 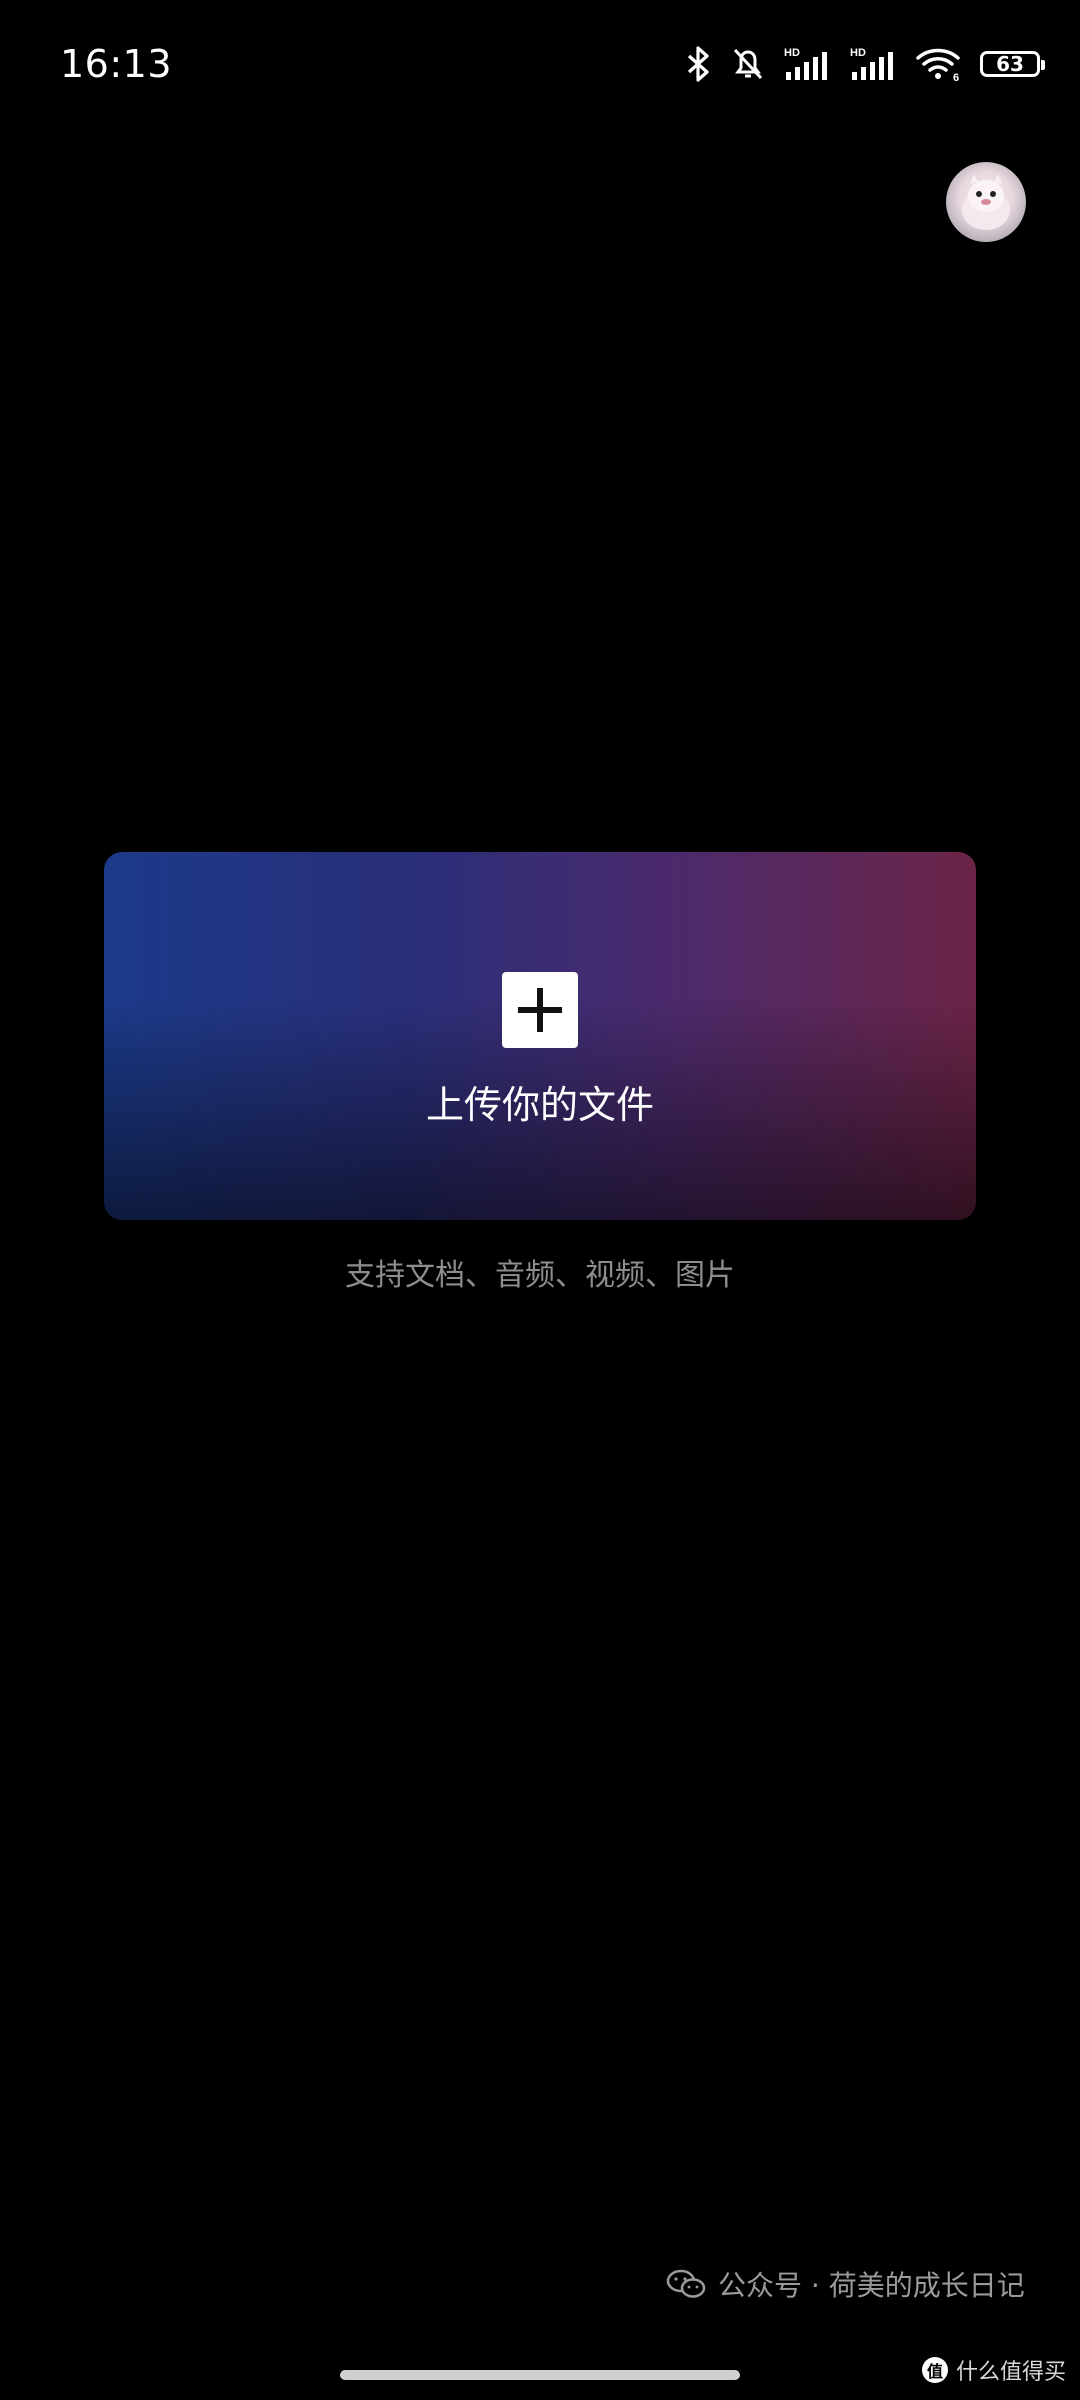 I want to click on avatar-image, so click(x=986, y=202).